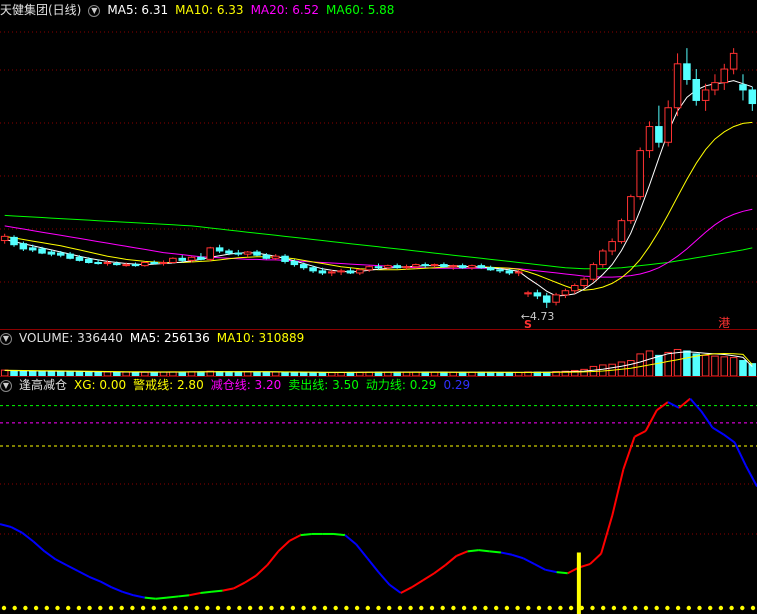 Image resolution: width=757 pixels, height=614 pixels. Describe the element at coordinates (43, 385) in the screenshot. I see `indicator-name: 逢高减仓` at that location.